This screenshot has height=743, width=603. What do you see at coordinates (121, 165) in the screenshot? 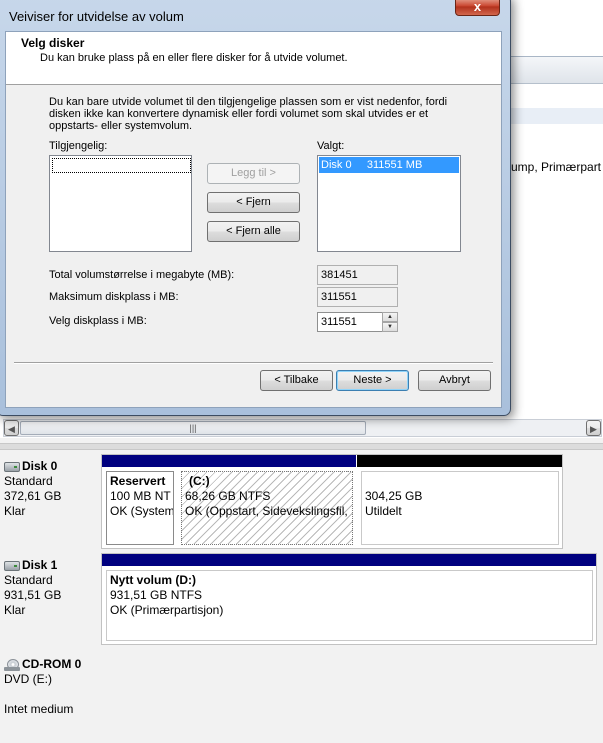
I see `focus-rectangle` at bounding box center [121, 165].